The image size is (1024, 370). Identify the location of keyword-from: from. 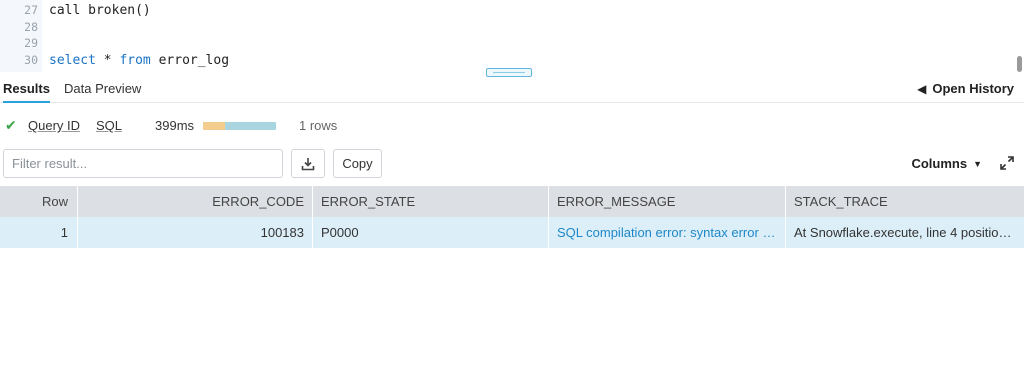
(135, 60).